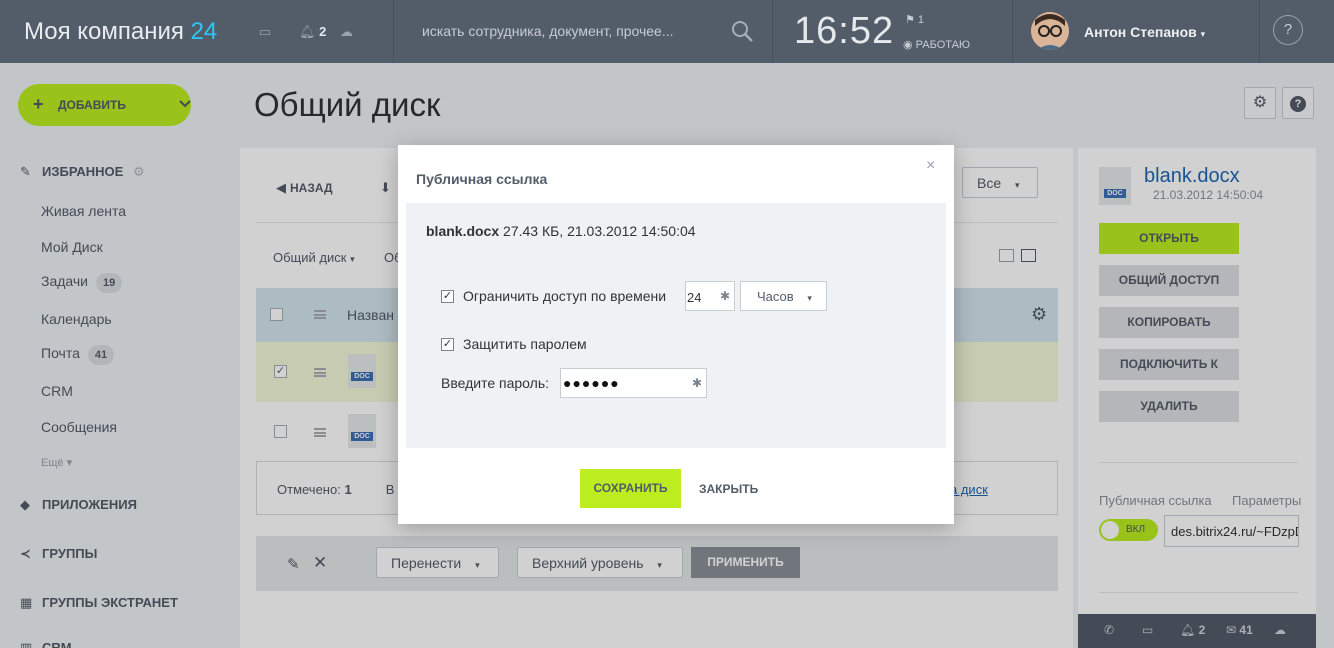 This screenshot has width=1334, height=648. Describe the element at coordinates (1140, 32) in the screenshot. I see `user-name: Антон Степанов` at that location.